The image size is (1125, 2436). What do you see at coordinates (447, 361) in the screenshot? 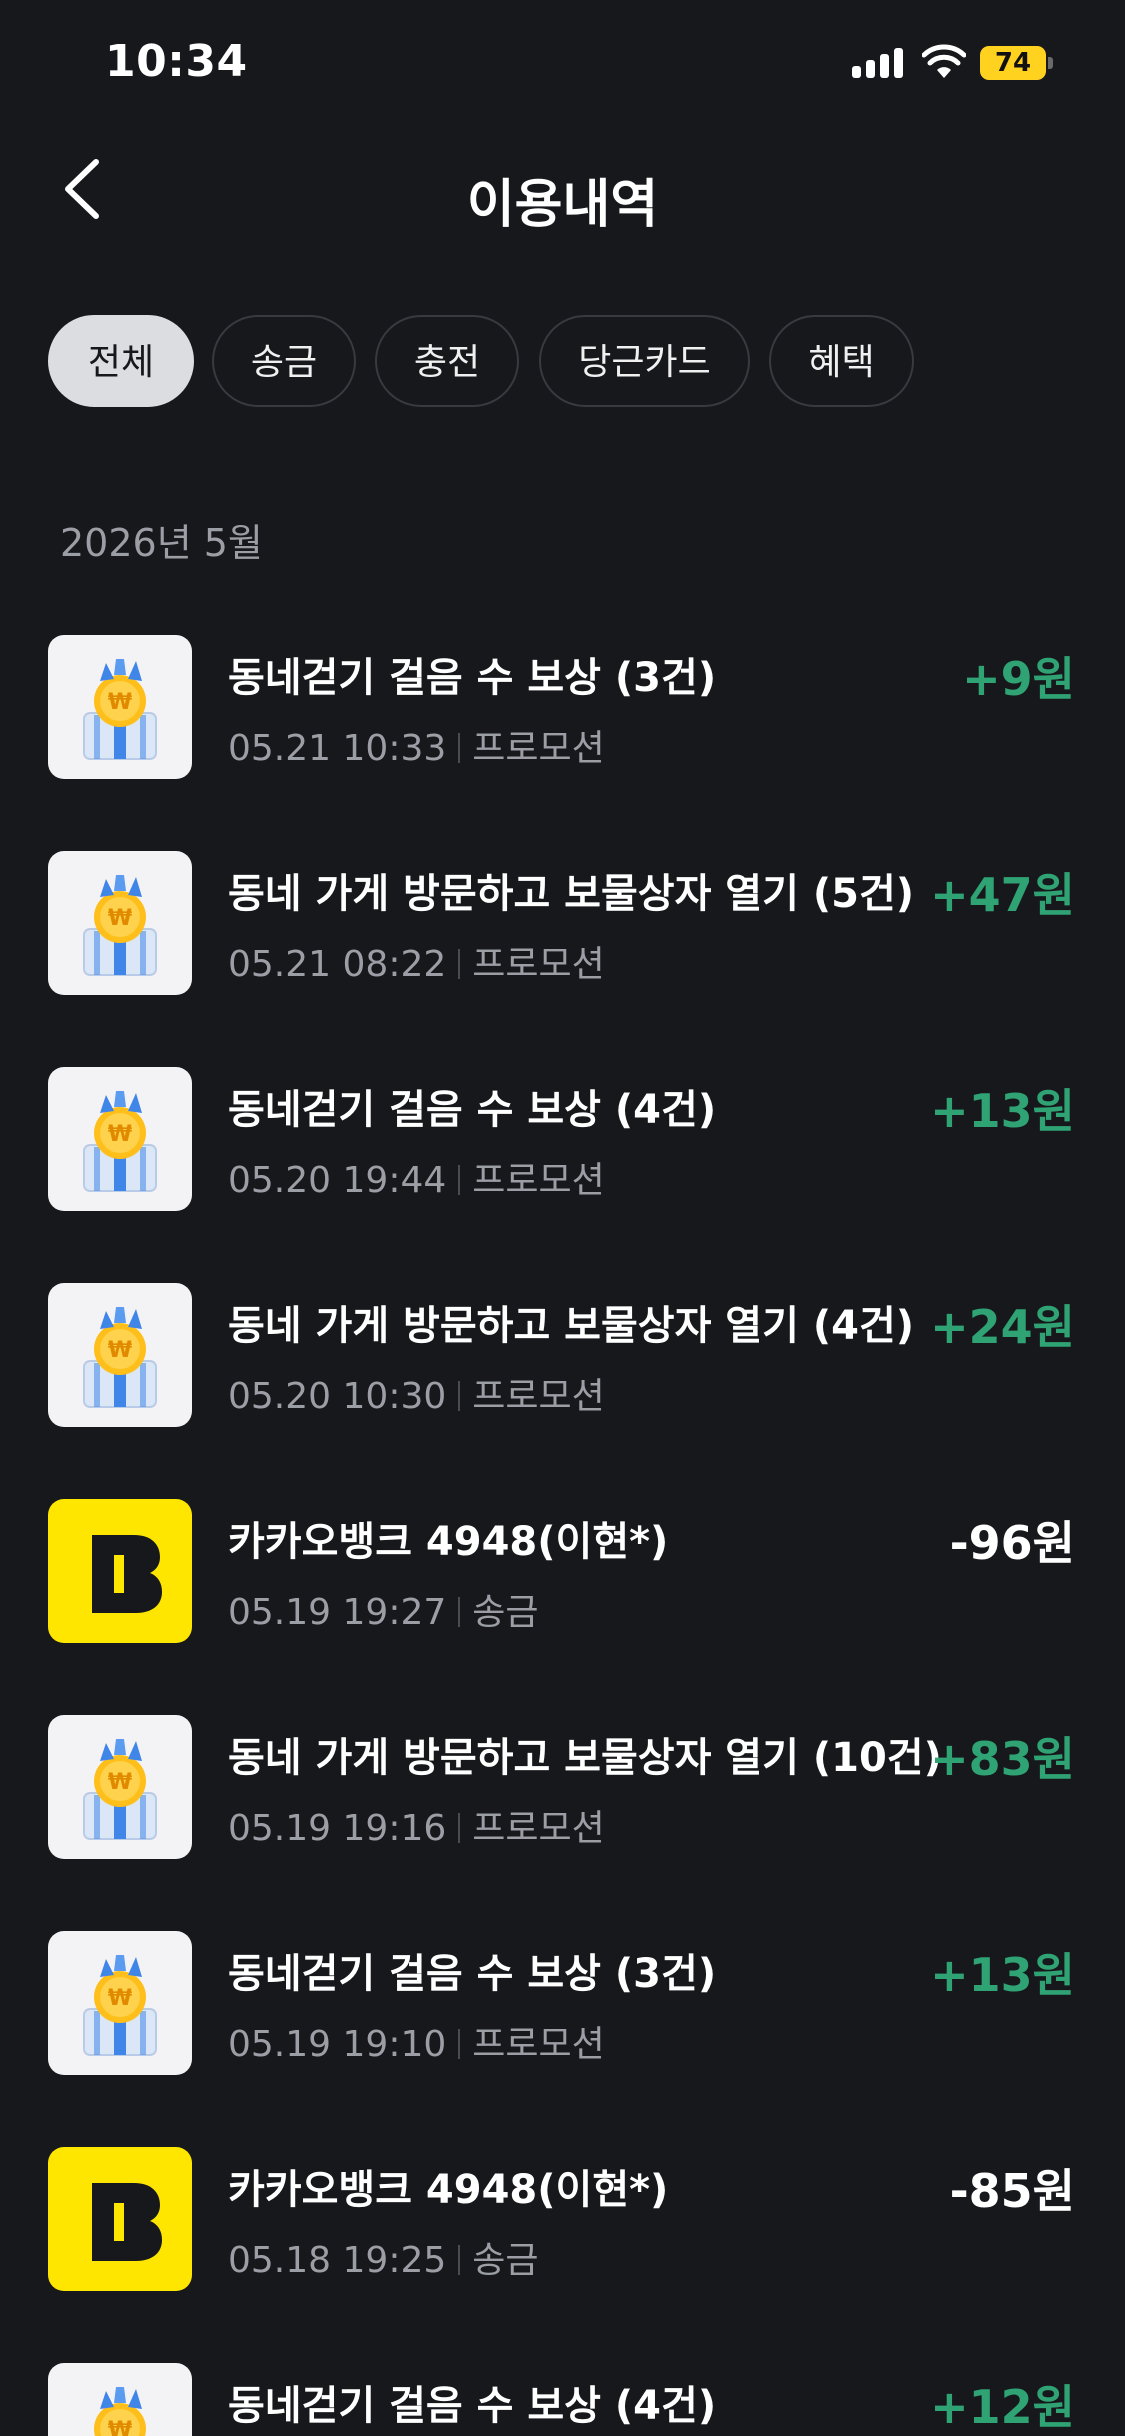
I see `tab-charge: 충전` at bounding box center [447, 361].